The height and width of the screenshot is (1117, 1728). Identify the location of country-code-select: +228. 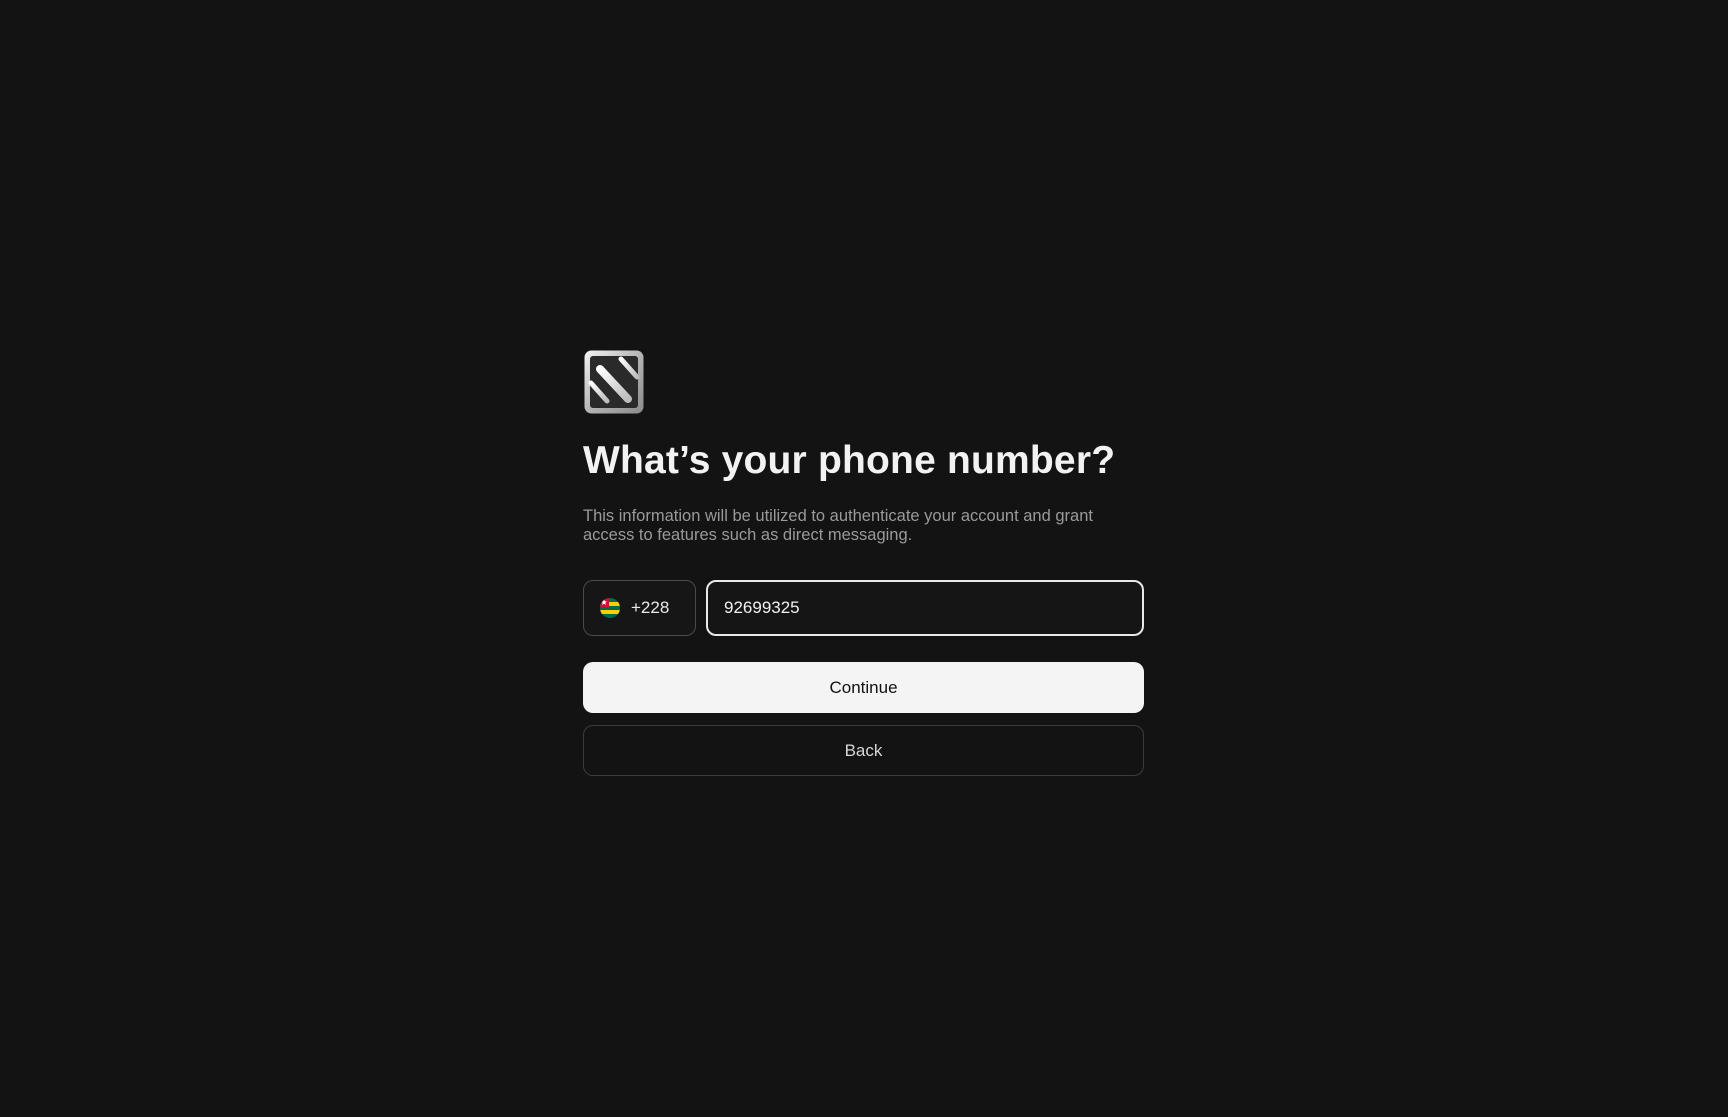
(639, 608).